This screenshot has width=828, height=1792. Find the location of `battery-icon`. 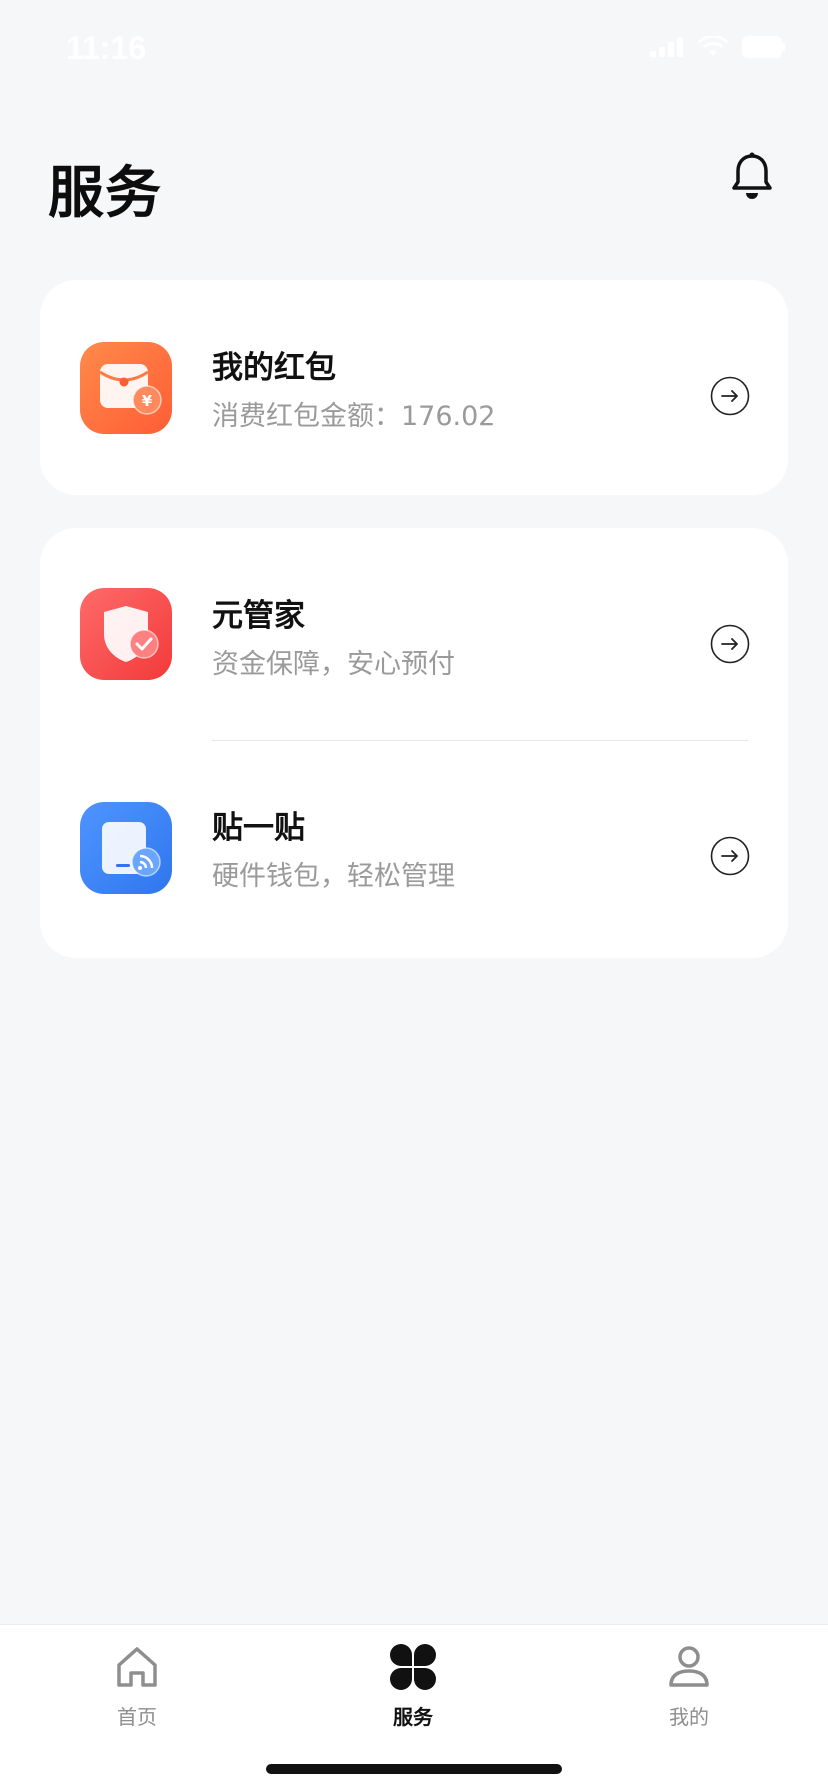

battery-icon is located at coordinates (763, 47).